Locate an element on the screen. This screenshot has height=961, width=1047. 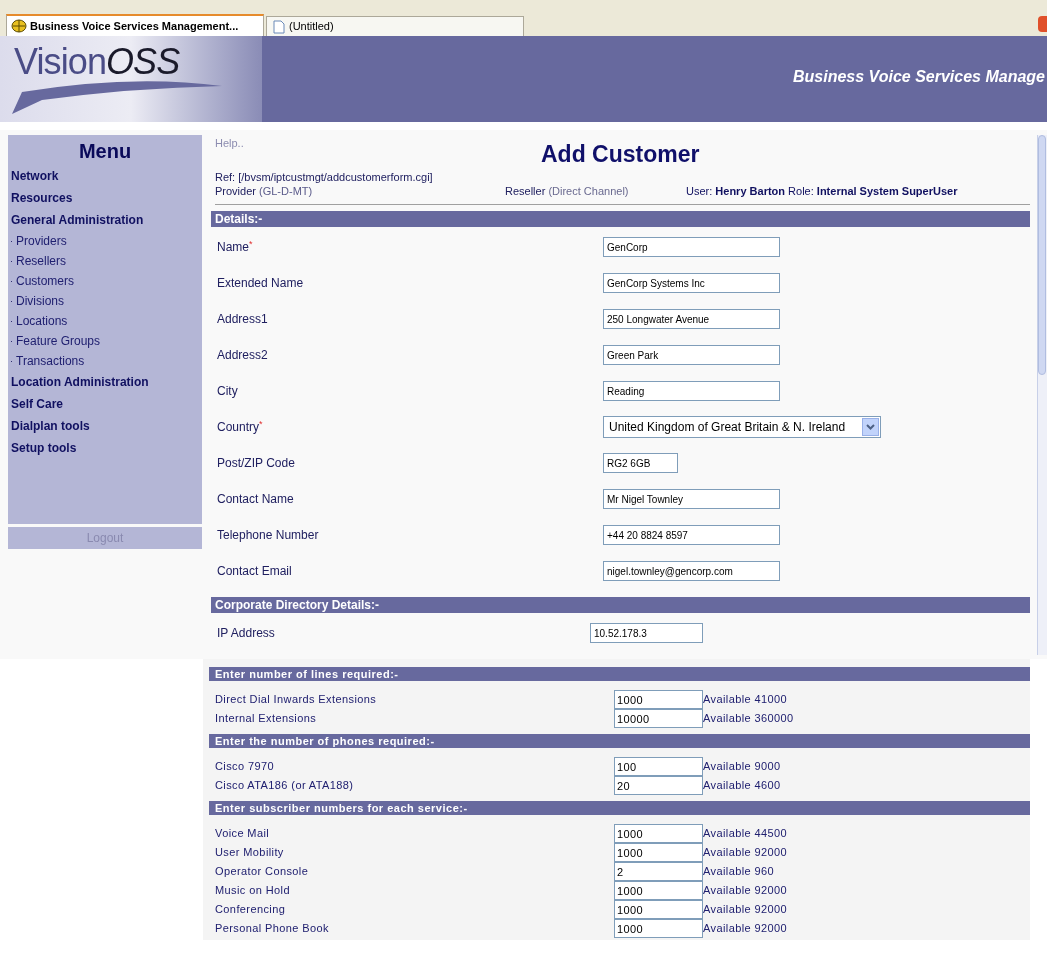
field-label: Personal Phone Book is located at coordinates (272, 929).